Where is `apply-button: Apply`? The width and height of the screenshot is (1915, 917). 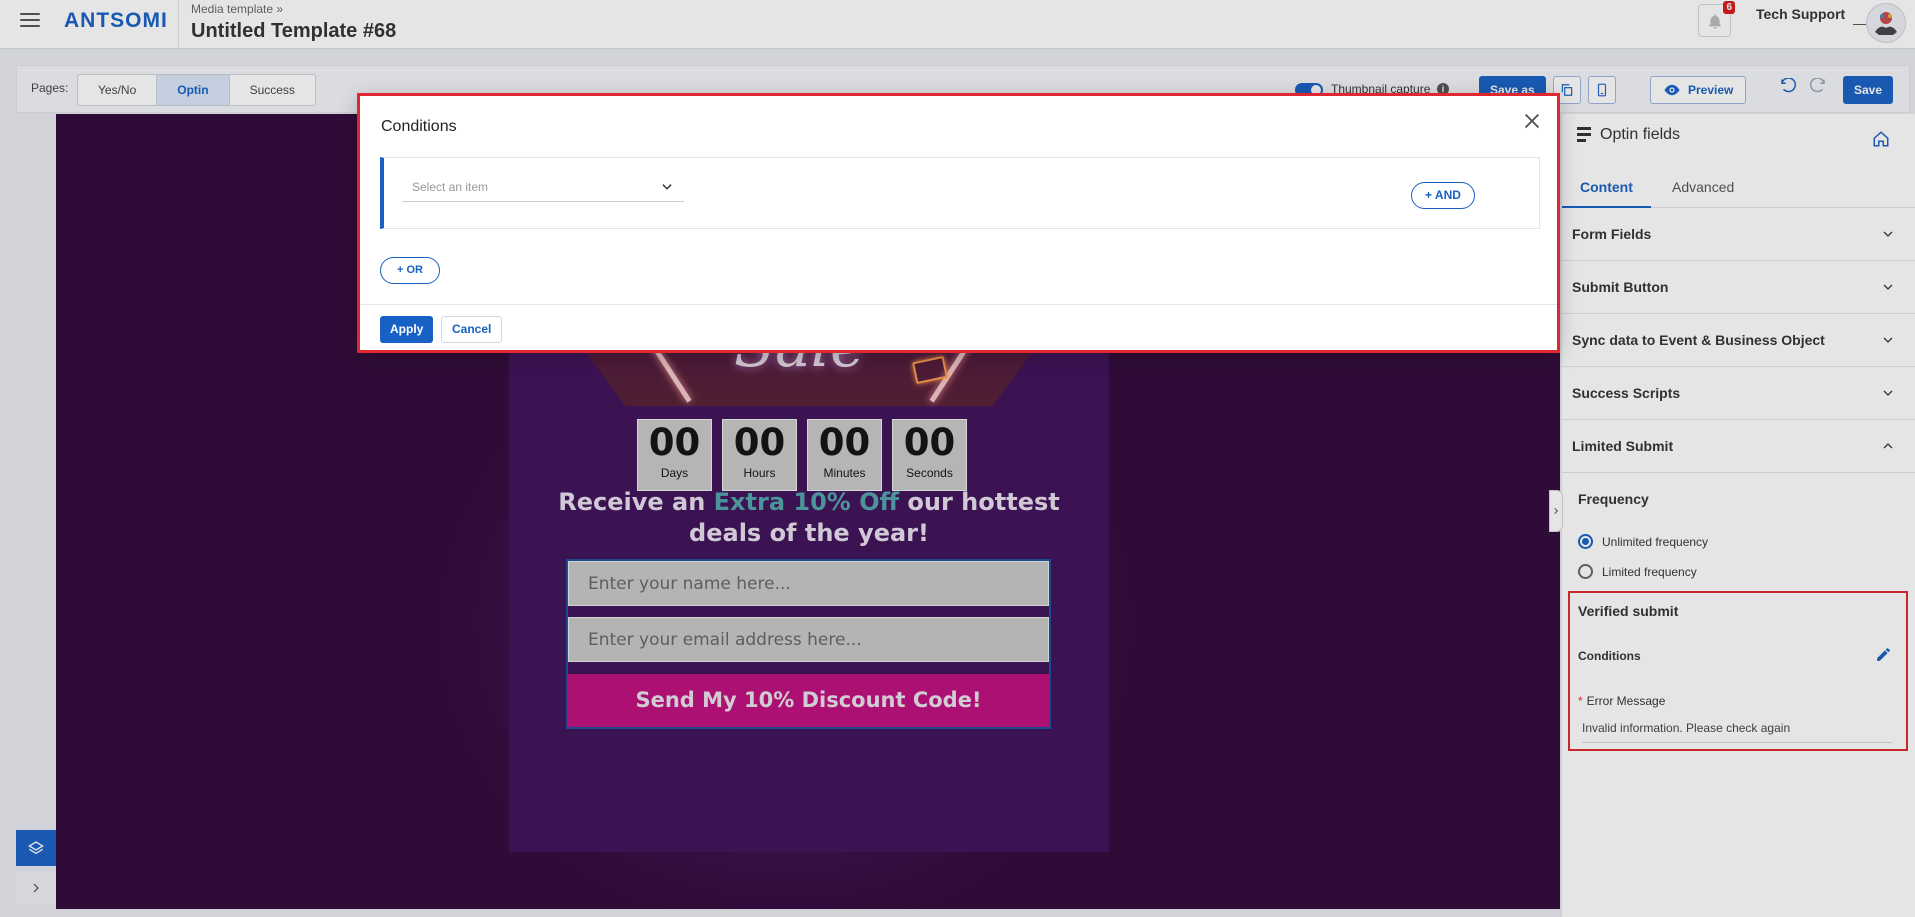
apply-button: Apply is located at coordinates (407, 329).